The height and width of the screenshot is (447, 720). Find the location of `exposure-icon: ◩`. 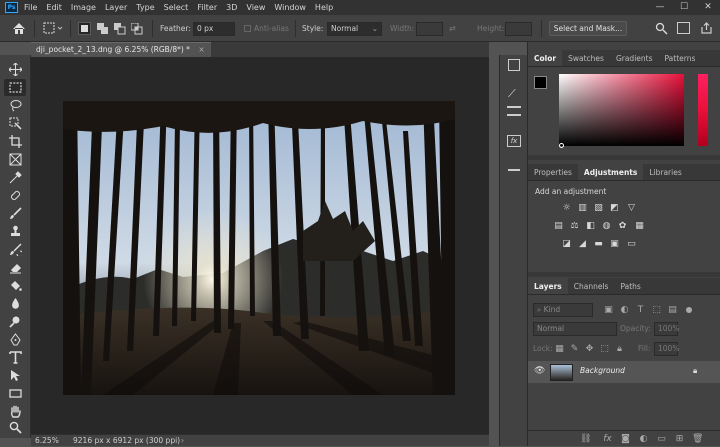

exposure-icon: ◩ is located at coordinates (614, 208).